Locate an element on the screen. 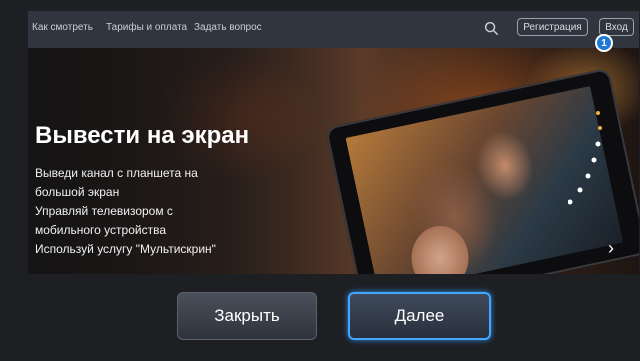 Image resolution: width=640 pixels, height=361 pixels. hero-line-3: Управляй телевизором с is located at coordinates (104, 211).